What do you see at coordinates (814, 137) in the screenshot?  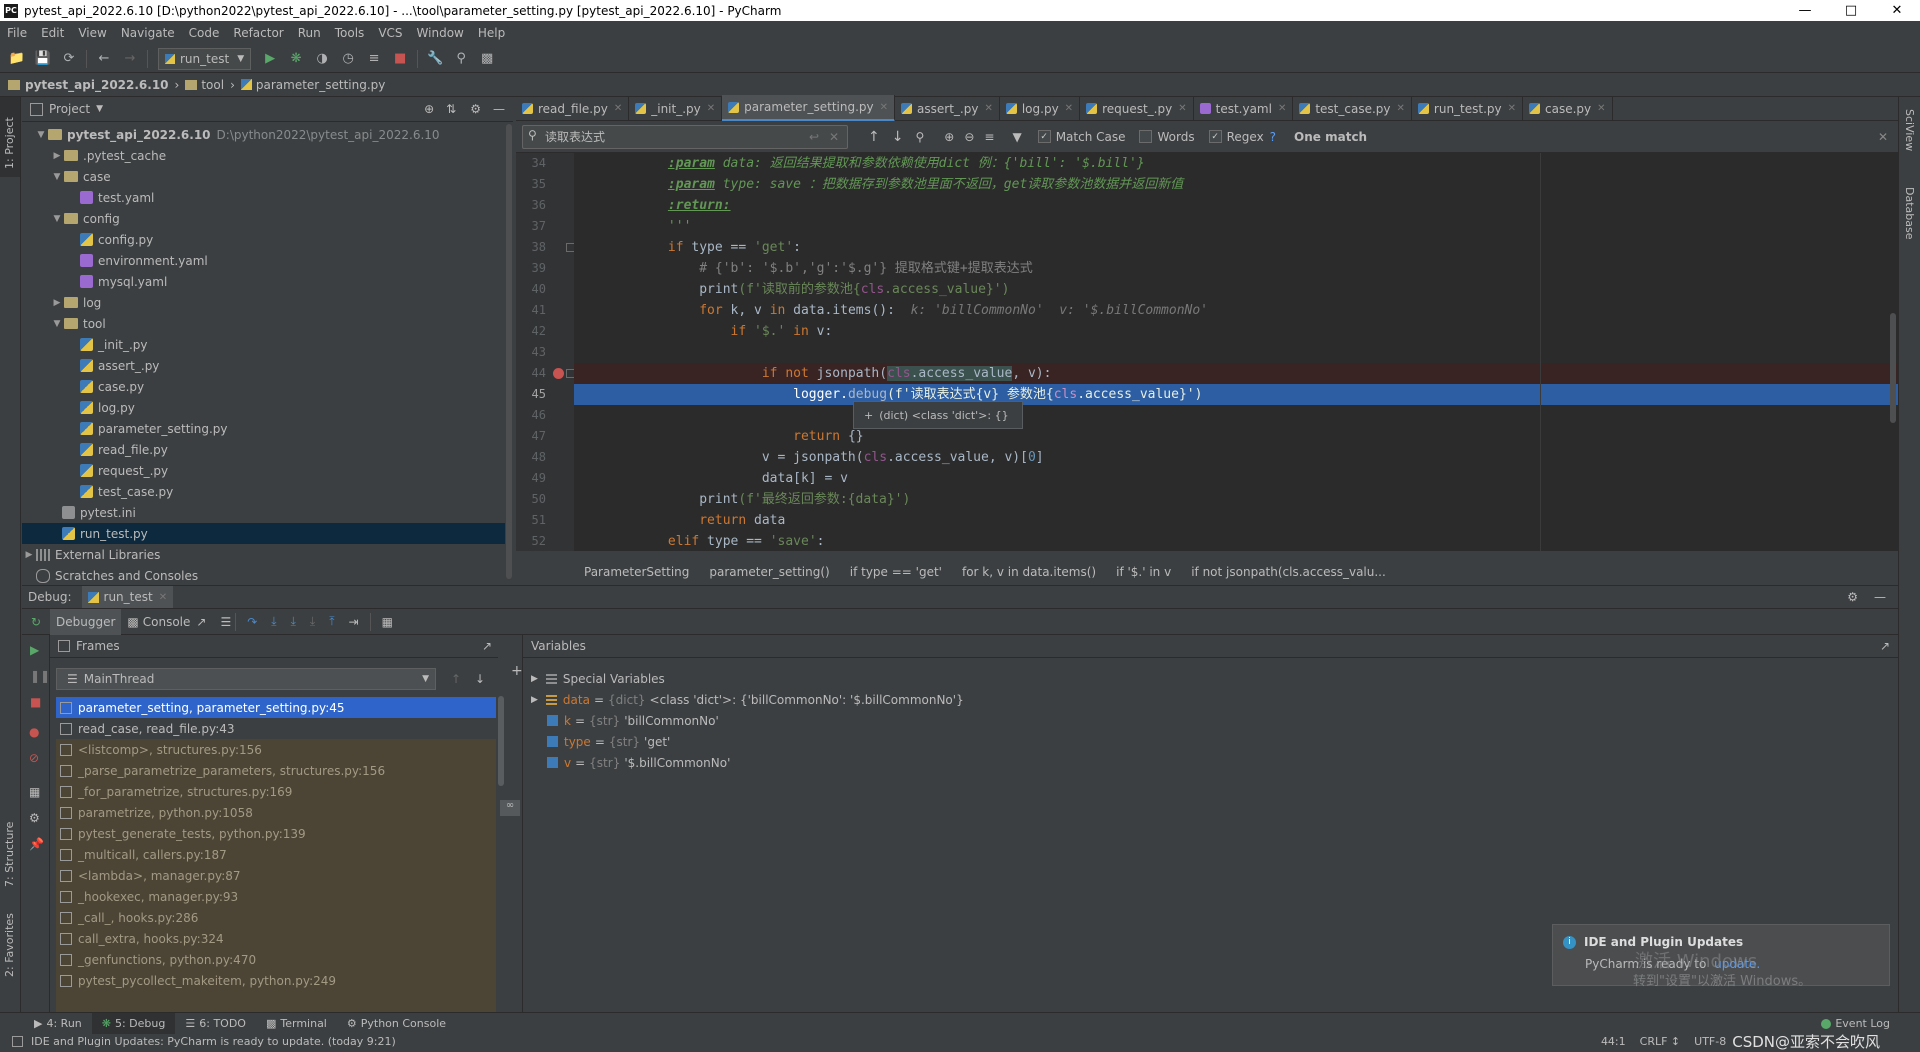 I see `newline-icon: ↩` at bounding box center [814, 137].